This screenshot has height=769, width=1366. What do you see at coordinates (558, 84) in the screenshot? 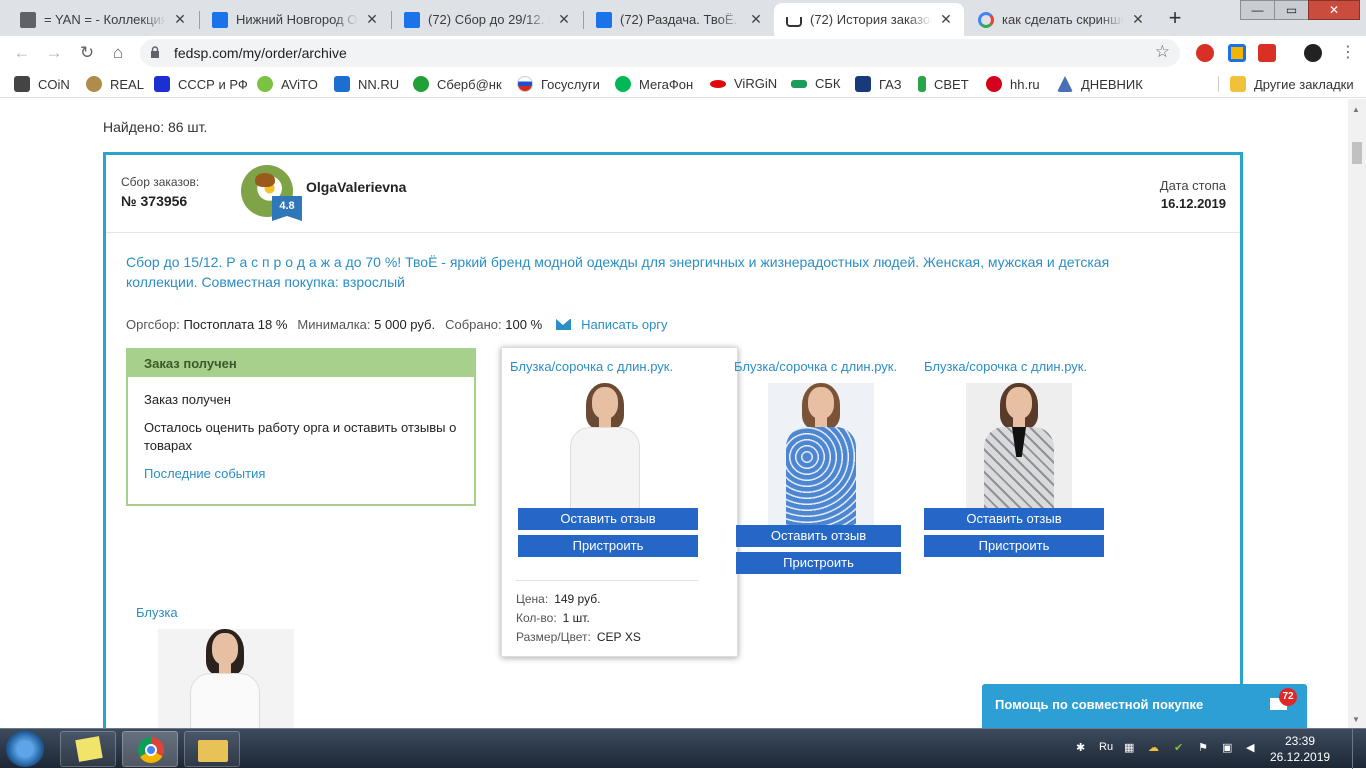
I see `bookmark-gosuslugi: Госуслуги` at bounding box center [558, 84].